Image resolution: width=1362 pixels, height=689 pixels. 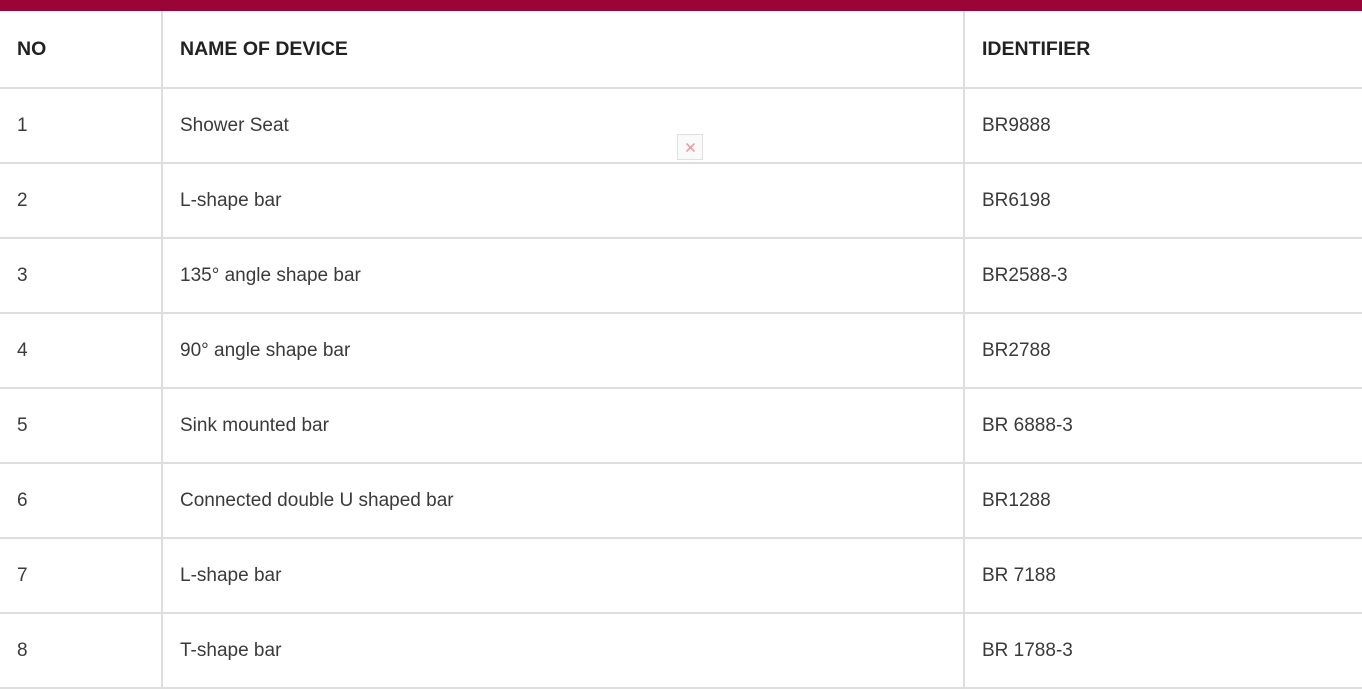 I want to click on table-row: 4 90° angle shape bar BR2788, so click(x=681, y=350).